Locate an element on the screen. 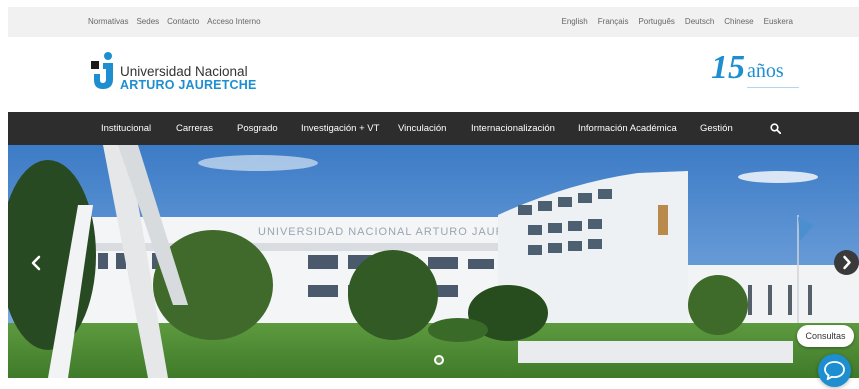  anniversary-badge: 15 años is located at coordinates (756, 69).